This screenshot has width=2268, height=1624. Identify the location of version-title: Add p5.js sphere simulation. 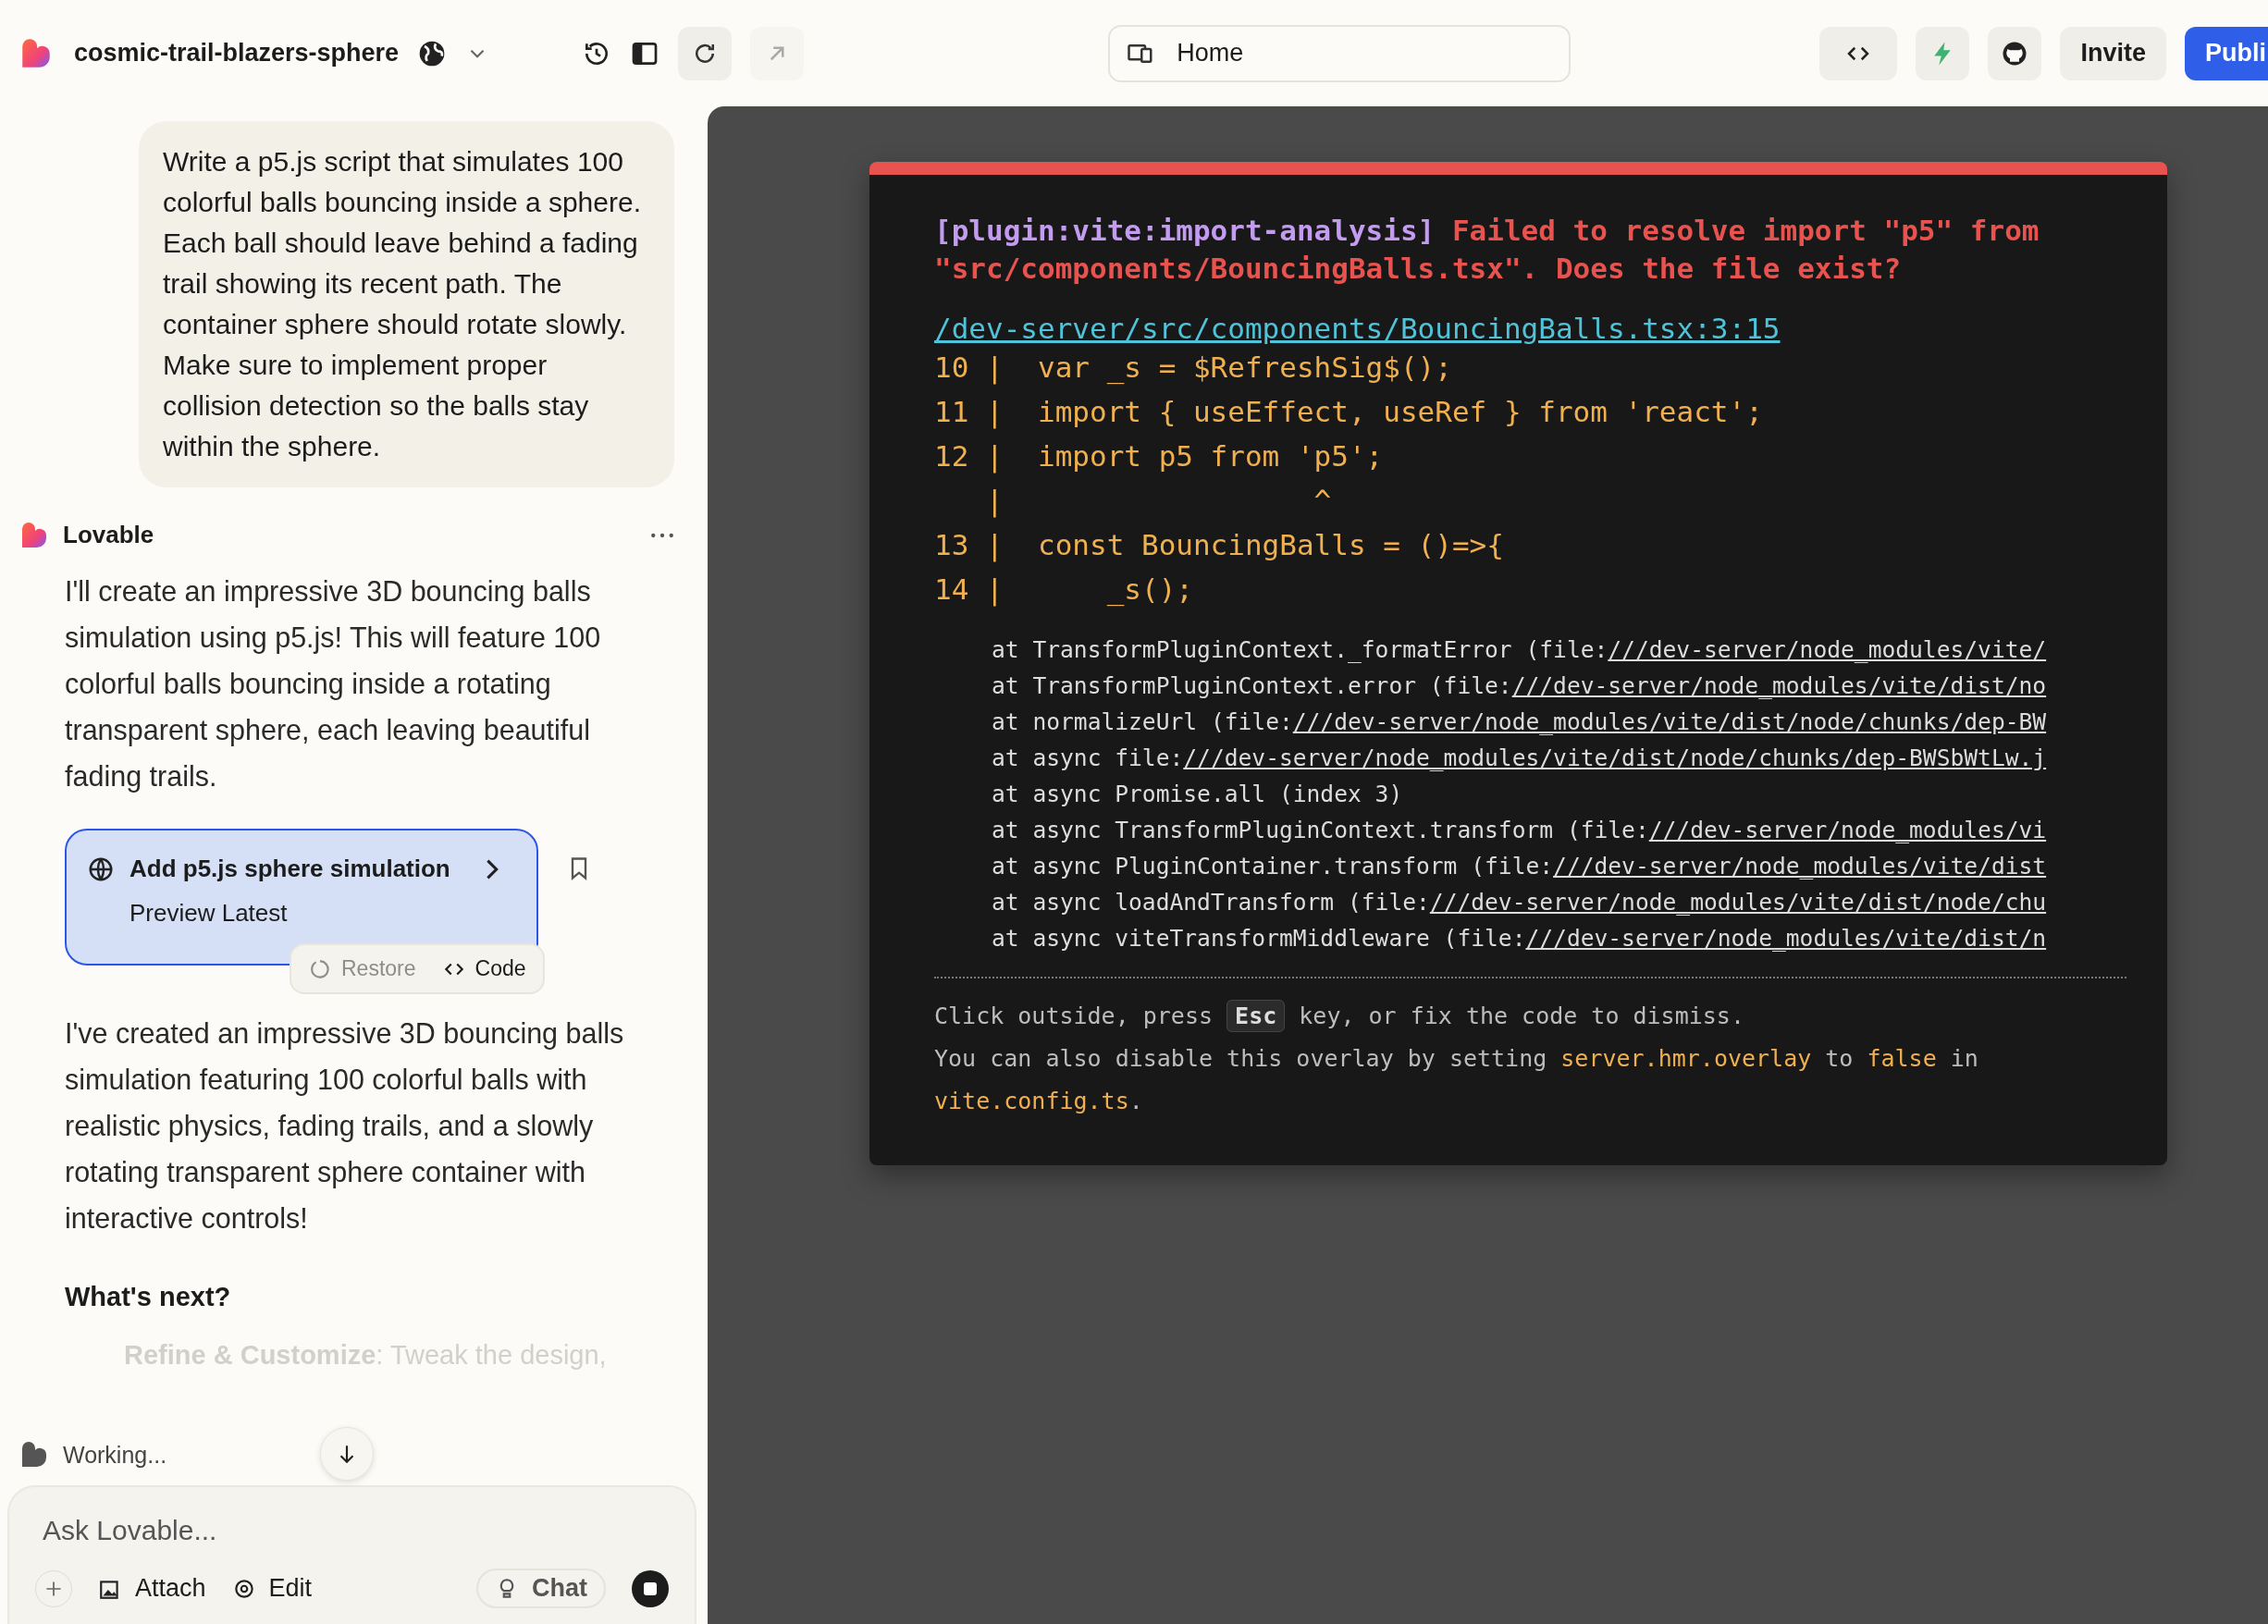
(289, 869).